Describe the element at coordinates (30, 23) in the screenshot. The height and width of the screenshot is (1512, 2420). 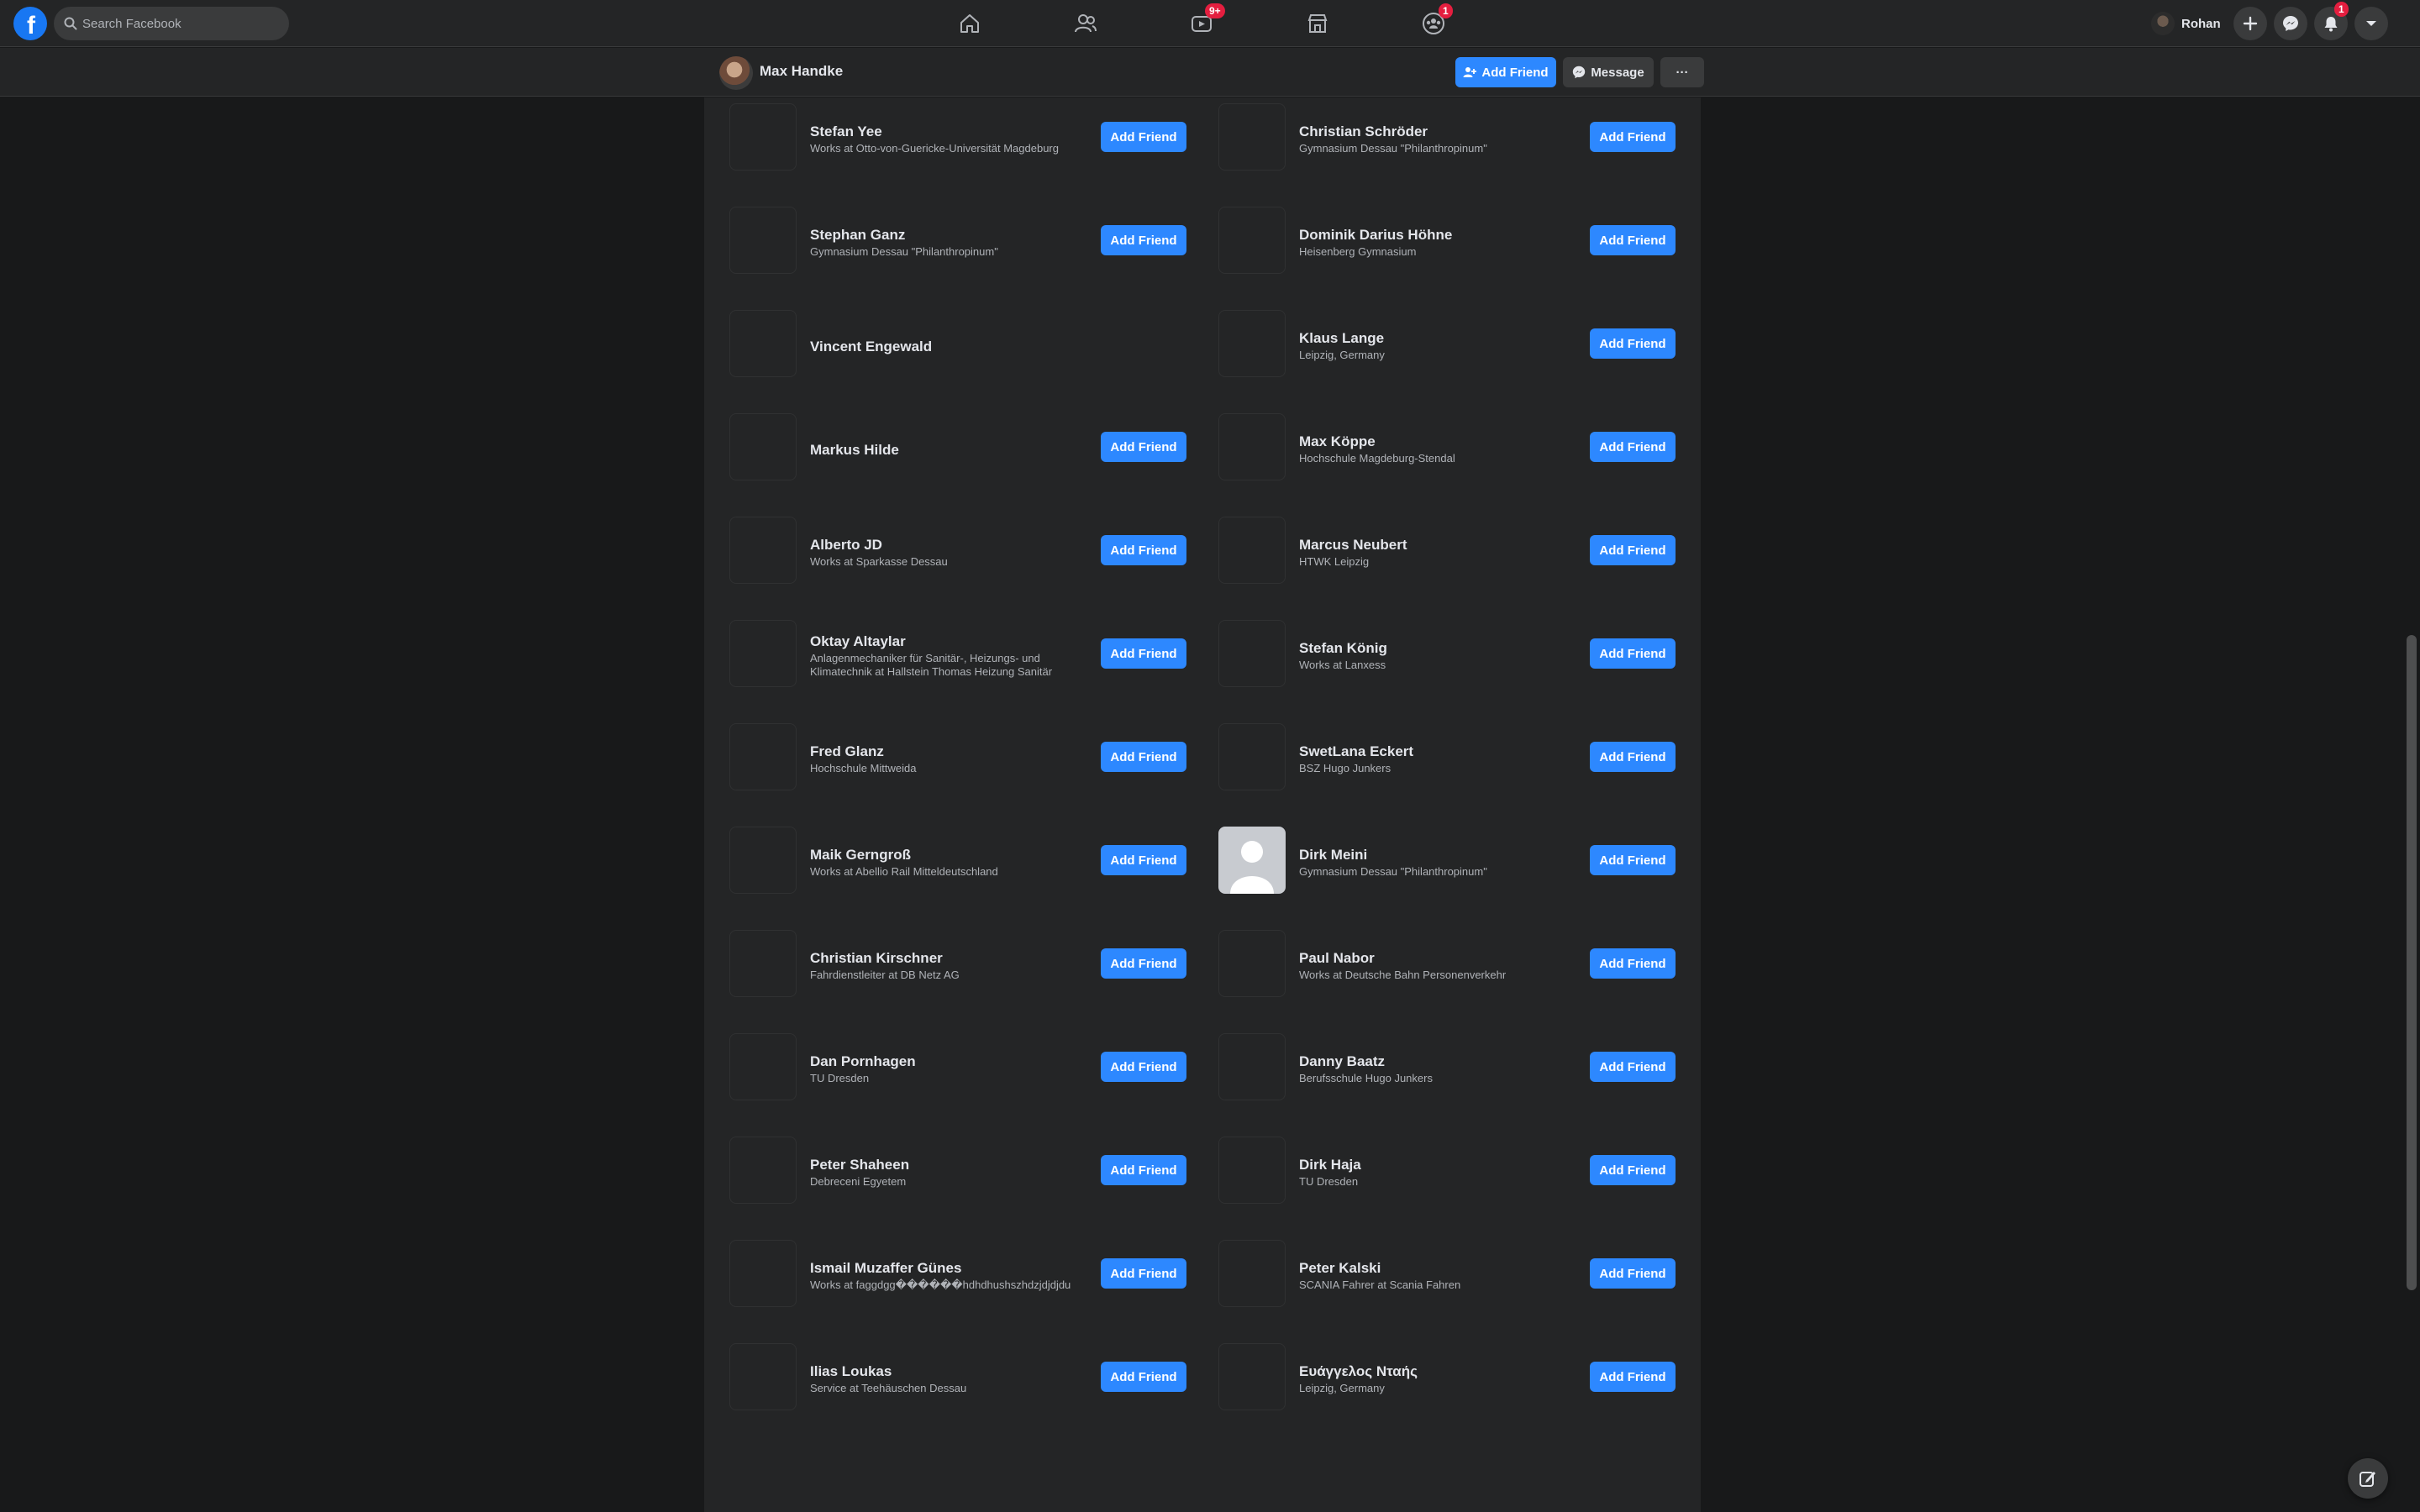
I see `facebook-logo: f` at that location.